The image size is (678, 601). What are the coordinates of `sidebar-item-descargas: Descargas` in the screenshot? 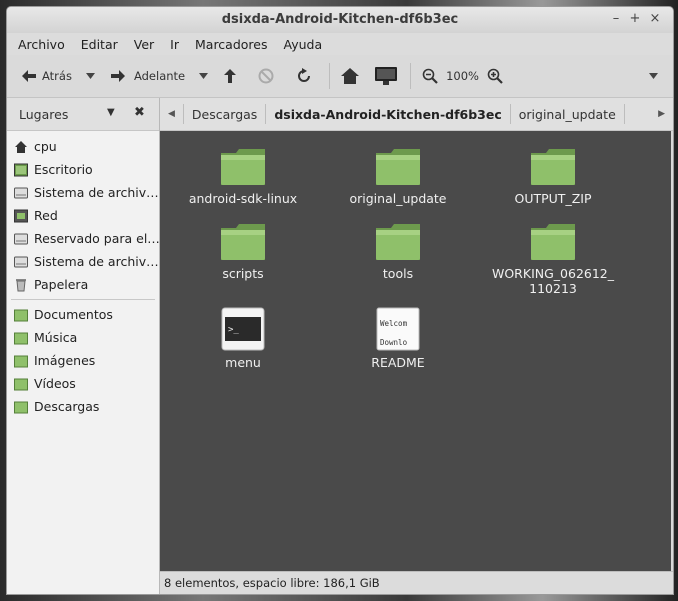 It's located at (83, 406).